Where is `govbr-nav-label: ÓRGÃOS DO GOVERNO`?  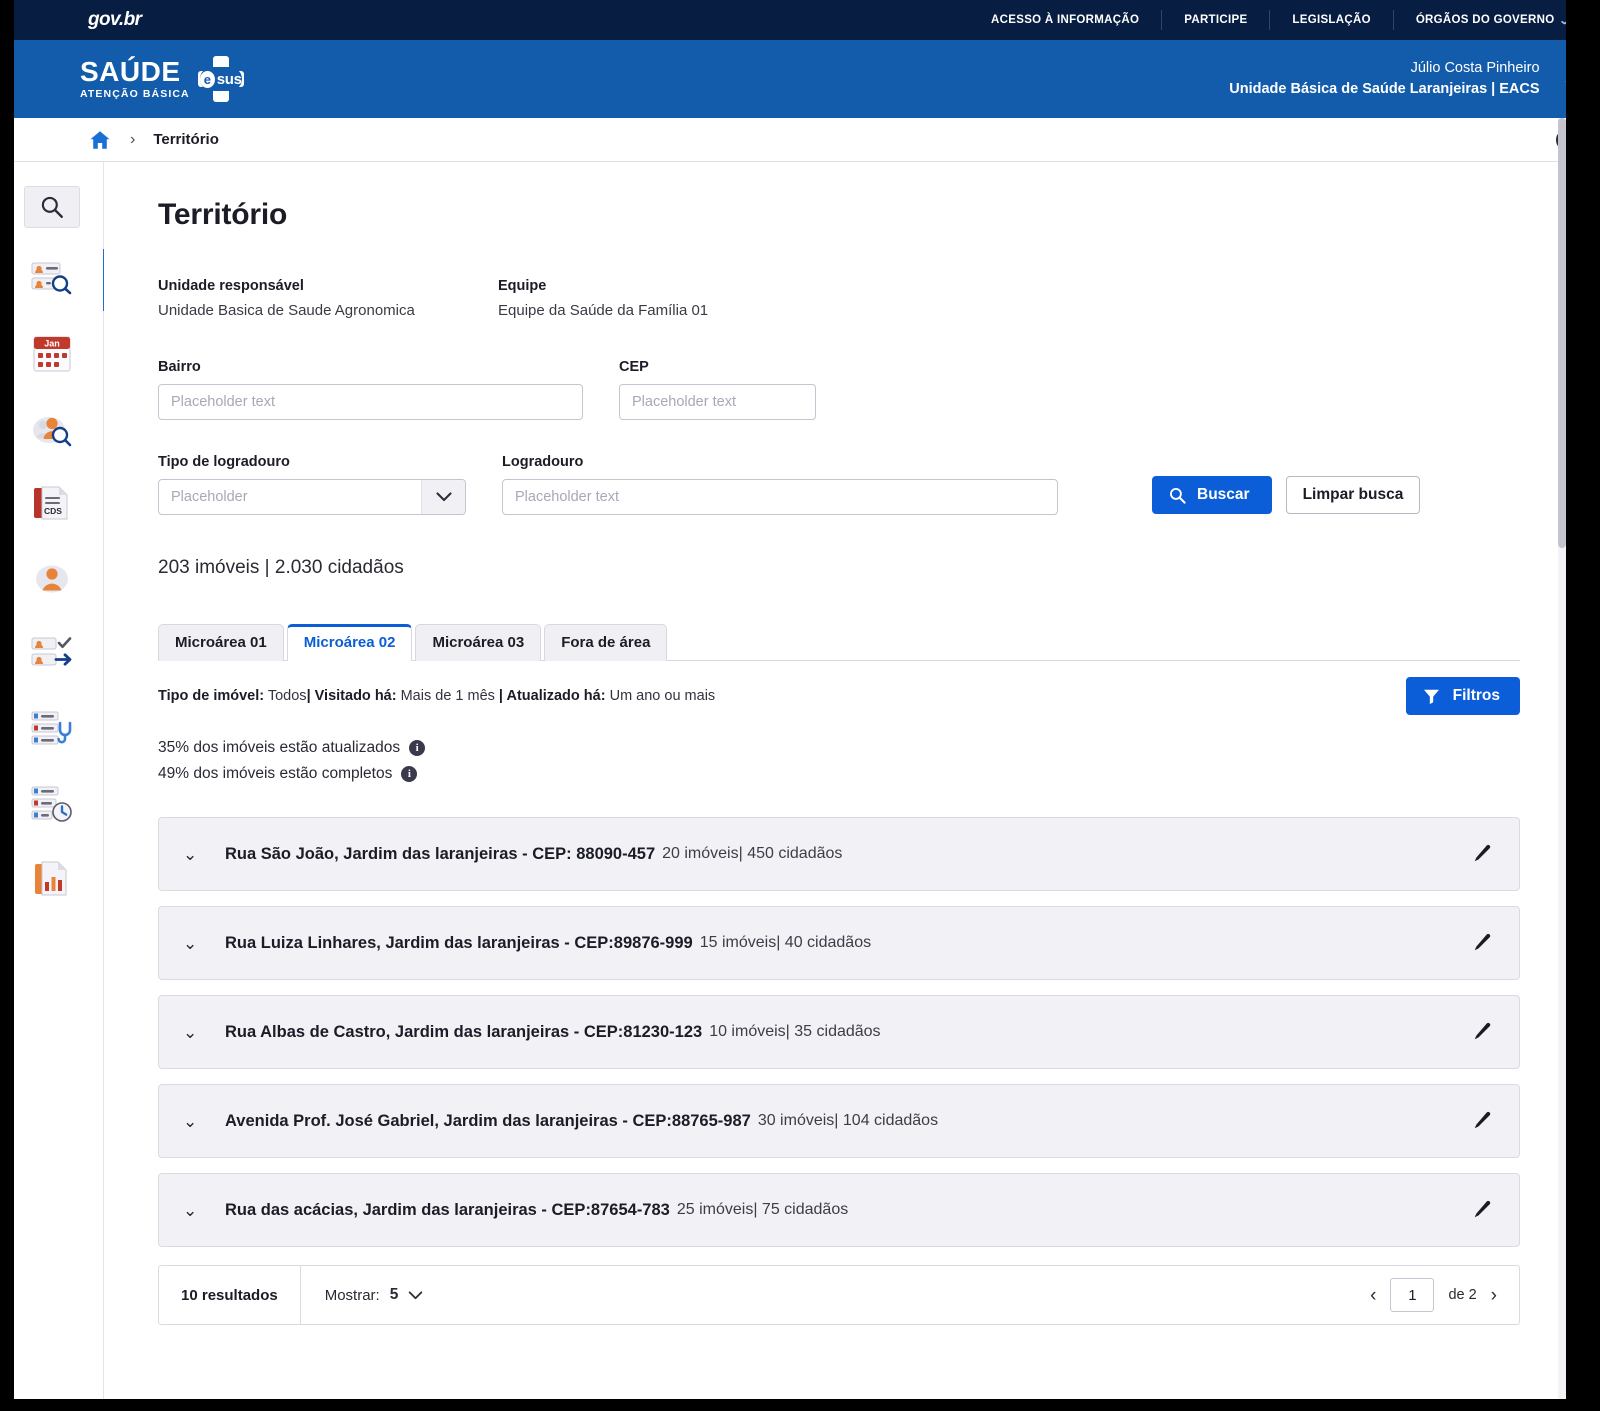
govbr-nav-label: ÓRGÃOS DO GOVERNO is located at coordinates (1485, 20).